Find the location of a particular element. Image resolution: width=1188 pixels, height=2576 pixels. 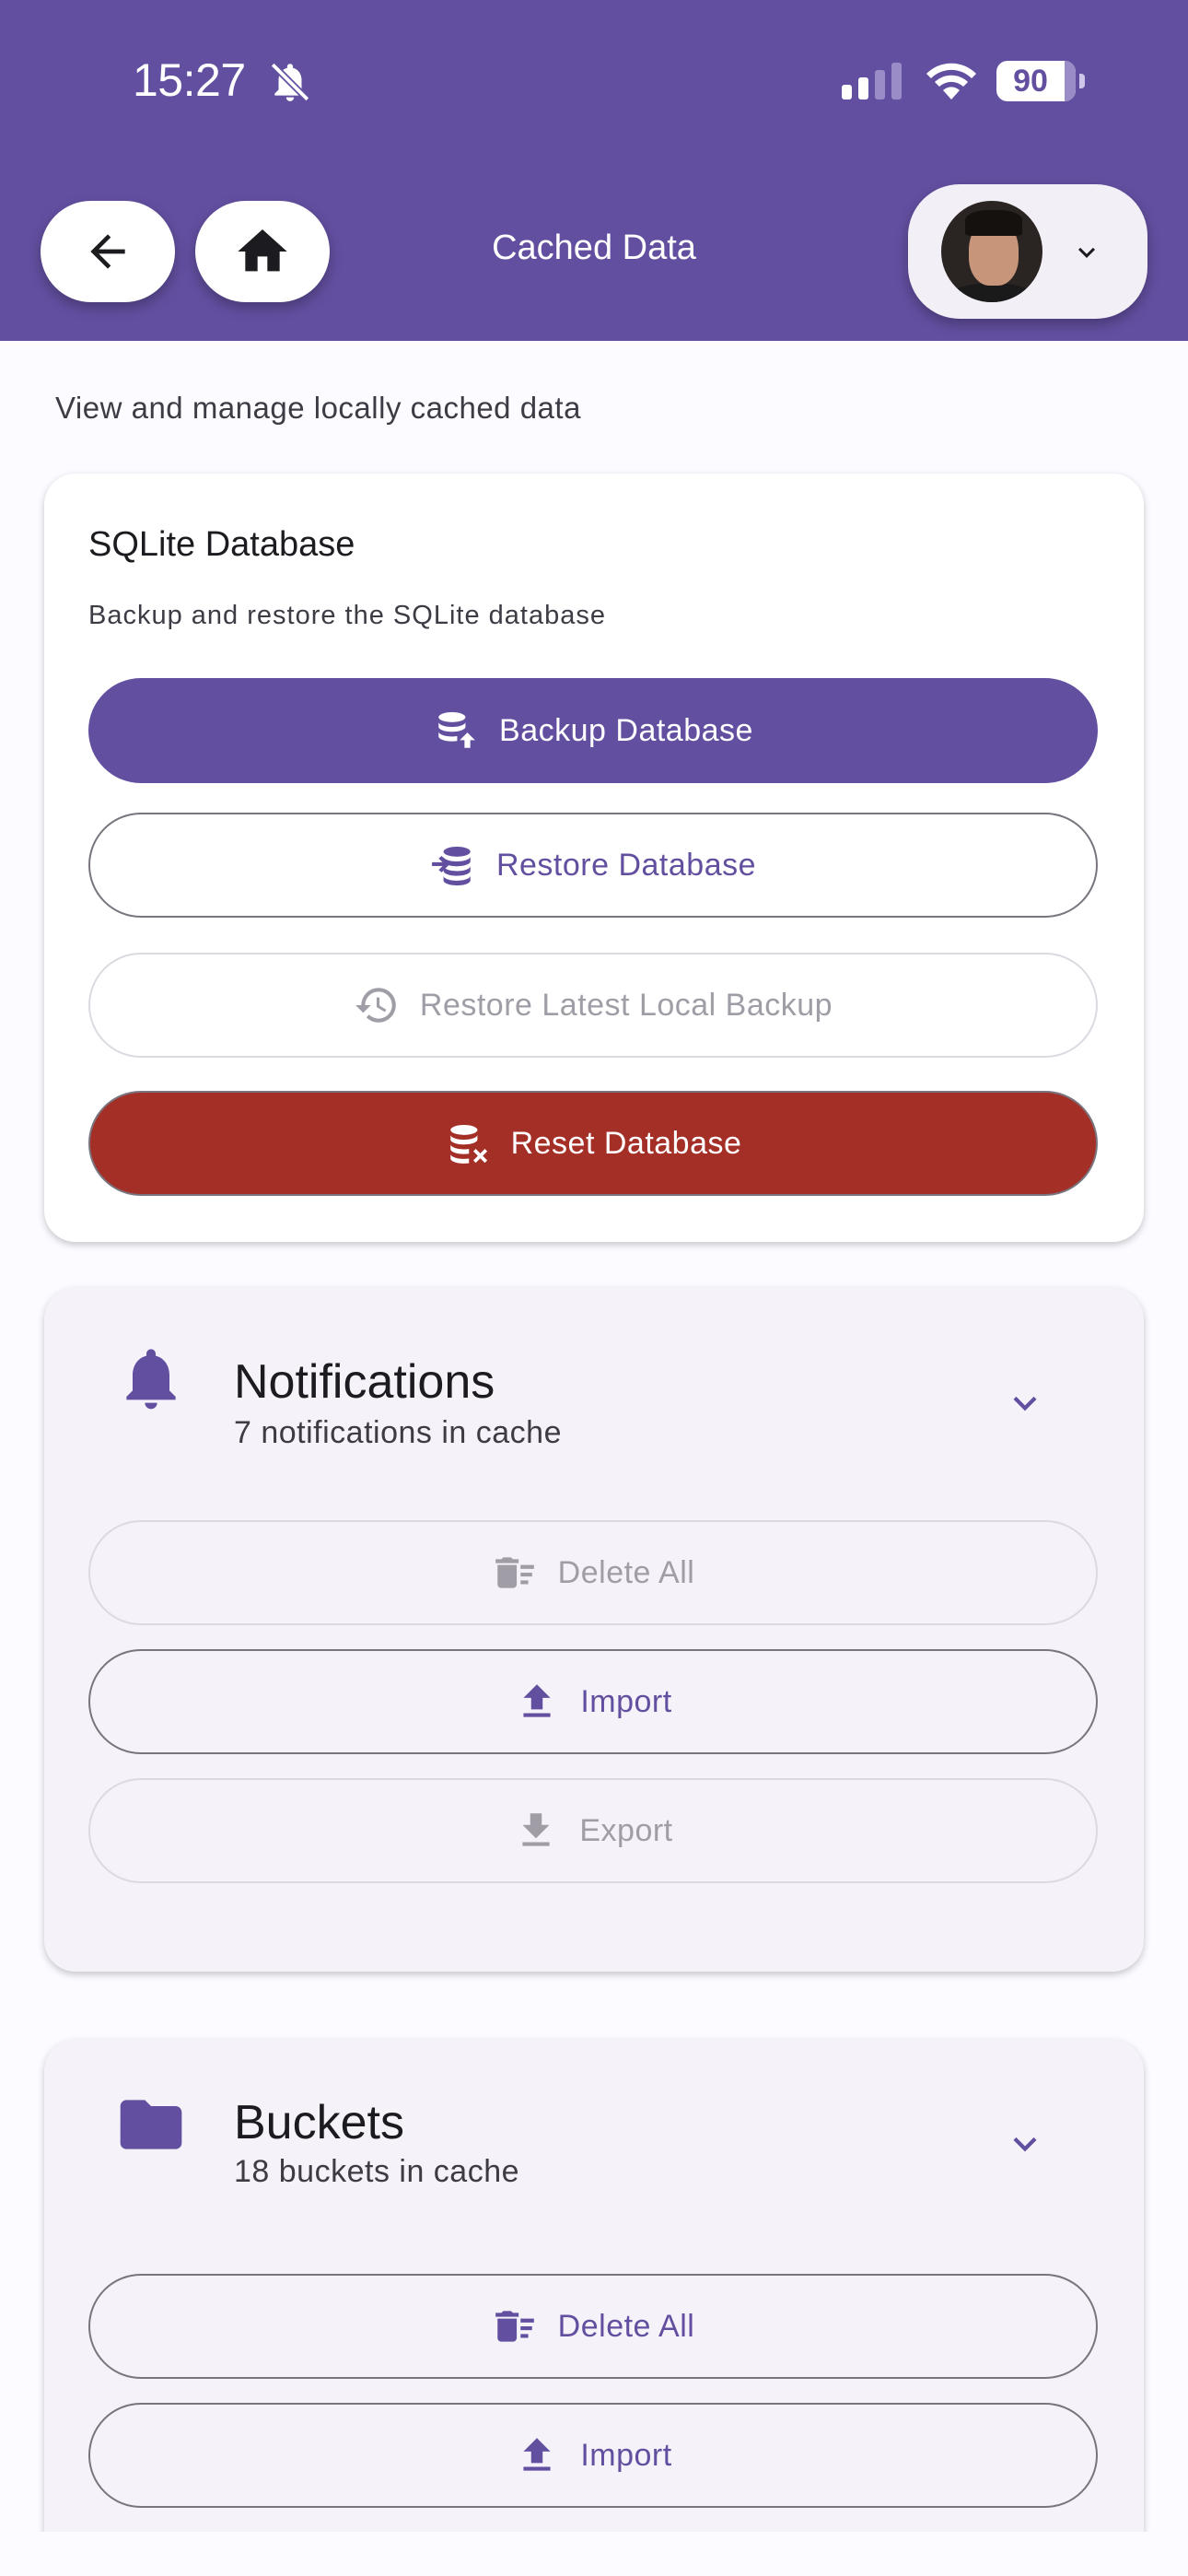

buckets-delete-all-button: Delete All is located at coordinates (593, 2326).